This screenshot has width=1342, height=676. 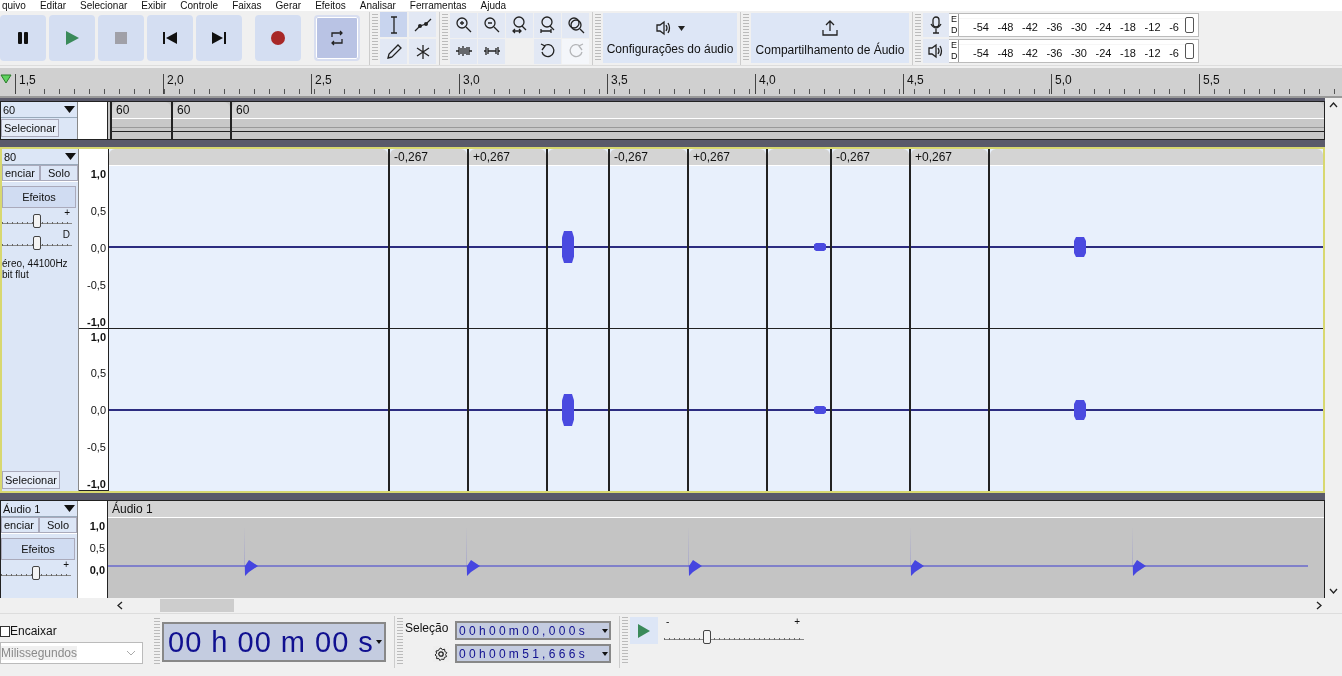 I want to click on scale-label: 0,0, so click(x=98, y=247).